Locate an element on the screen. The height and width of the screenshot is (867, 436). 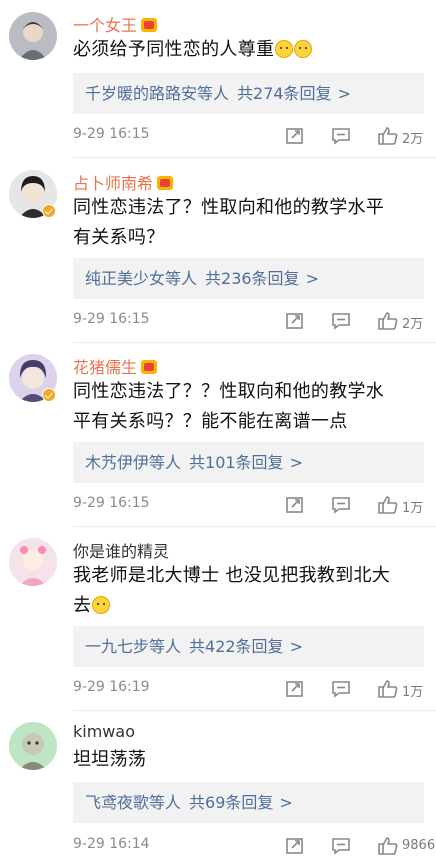
username-text: 花猪儒生 is located at coordinates (105, 367).